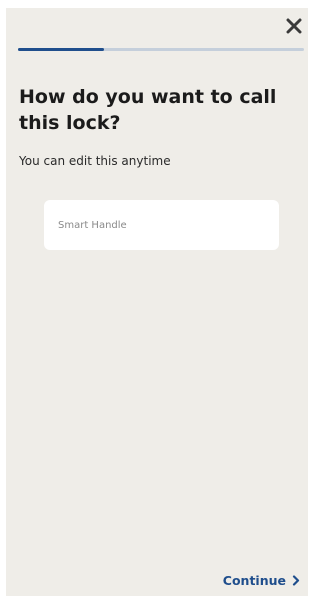 This screenshot has width=320, height=598. I want to click on close-icon, so click(294, 26).